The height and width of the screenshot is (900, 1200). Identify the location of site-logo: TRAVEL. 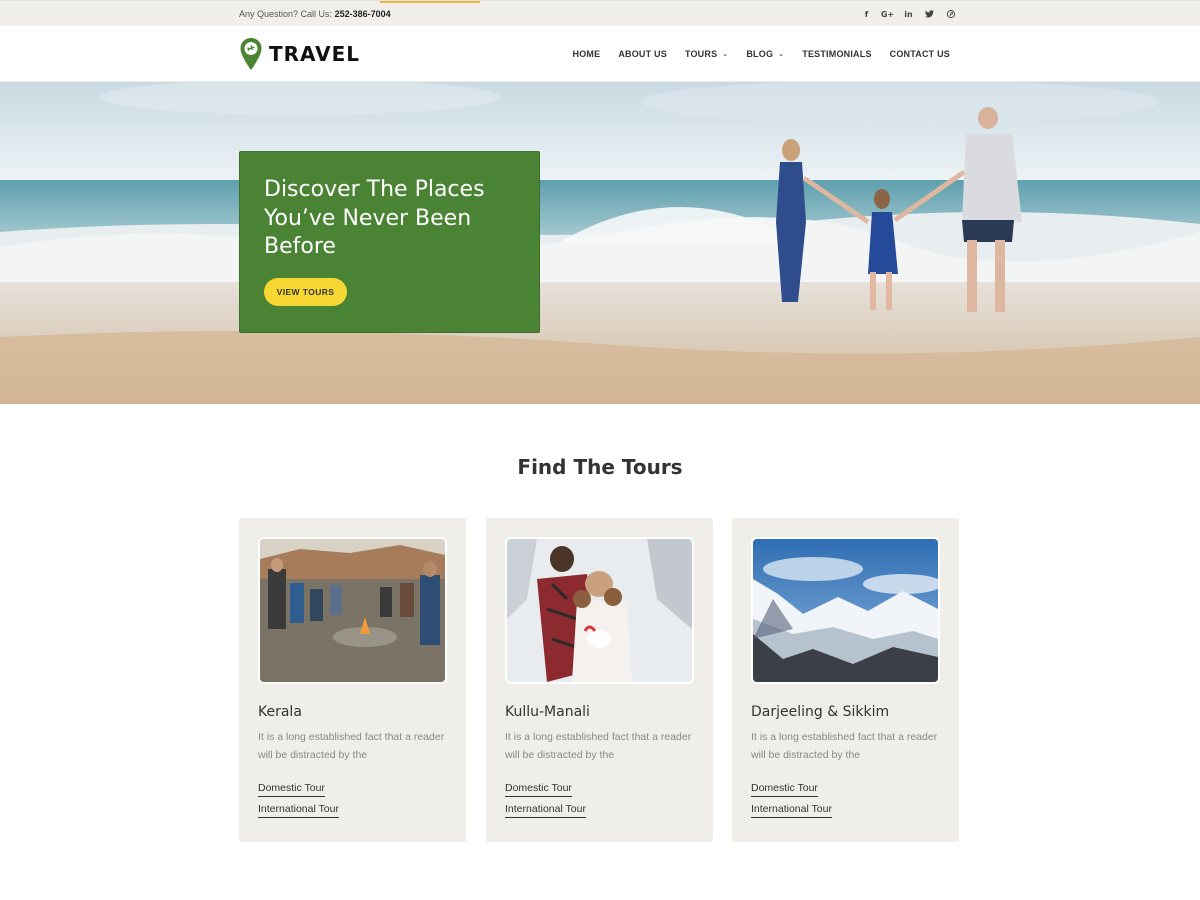
(299, 54).